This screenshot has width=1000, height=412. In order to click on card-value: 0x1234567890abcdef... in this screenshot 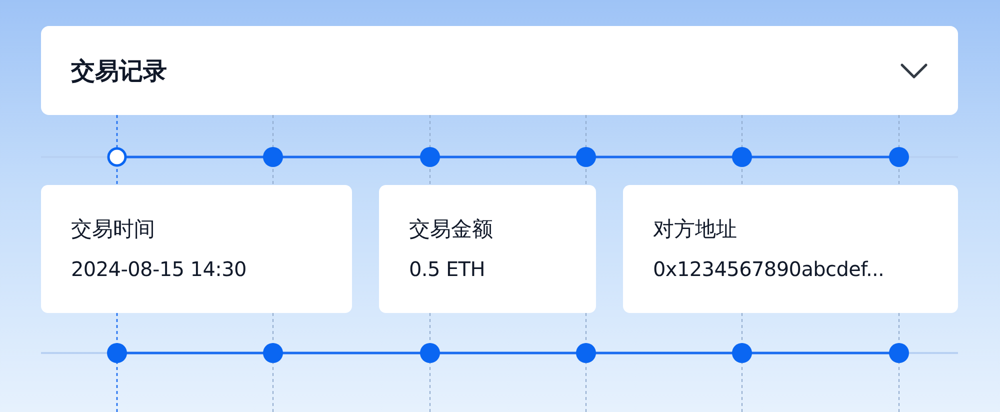, I will do `click(769, 269)`.